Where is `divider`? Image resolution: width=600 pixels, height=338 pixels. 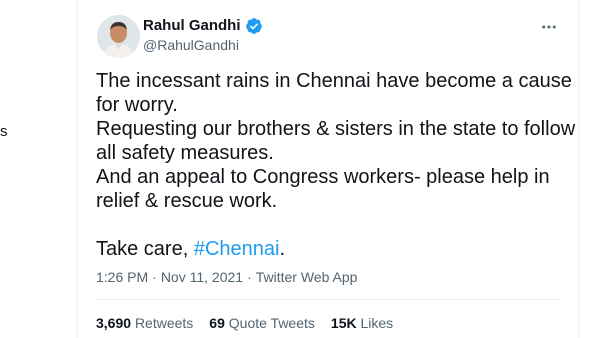 divider is located at coordinates (328, 299).